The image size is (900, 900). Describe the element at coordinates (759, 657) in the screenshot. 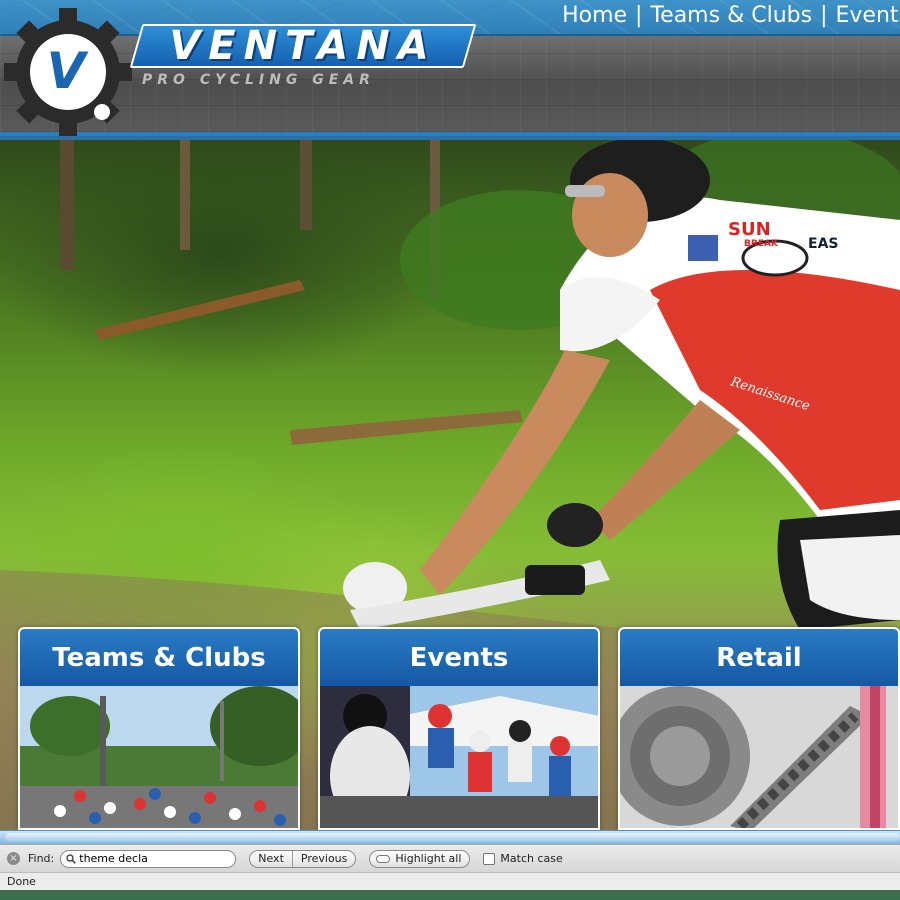

I see `card-title: Retail` at that location.